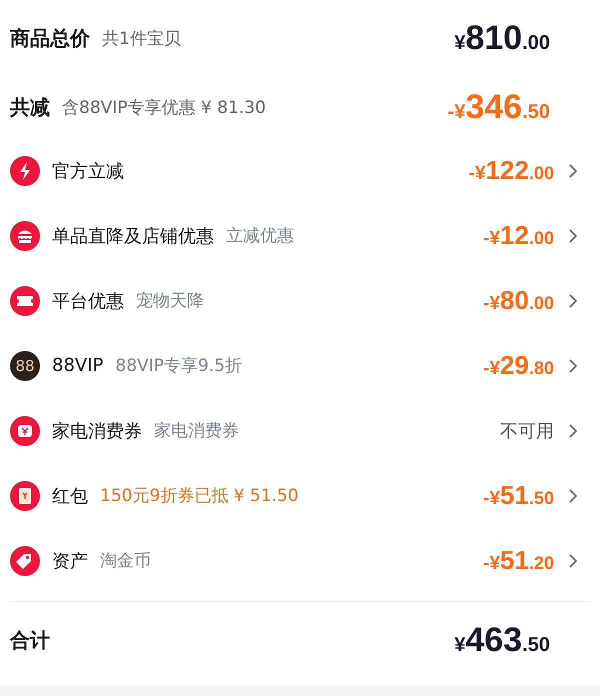  What do you see at coordinates (25, 495) in the screenshot?
I see `envelope-icon` at bounding box center [25, 495].